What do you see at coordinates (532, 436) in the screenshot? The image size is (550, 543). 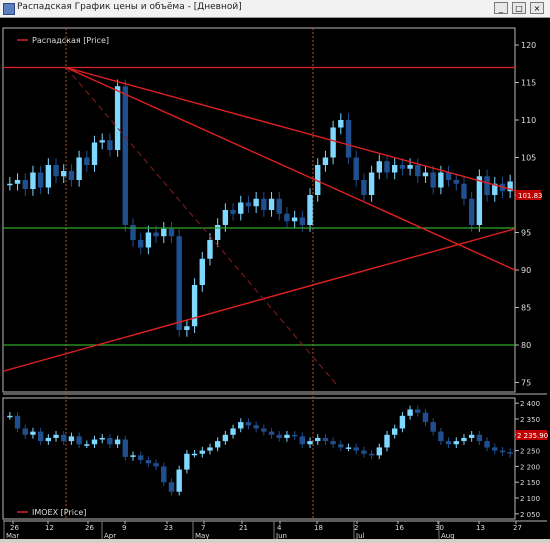 I see `bottom-value-tag: 2 235.90` at bounding box center [532, 436].